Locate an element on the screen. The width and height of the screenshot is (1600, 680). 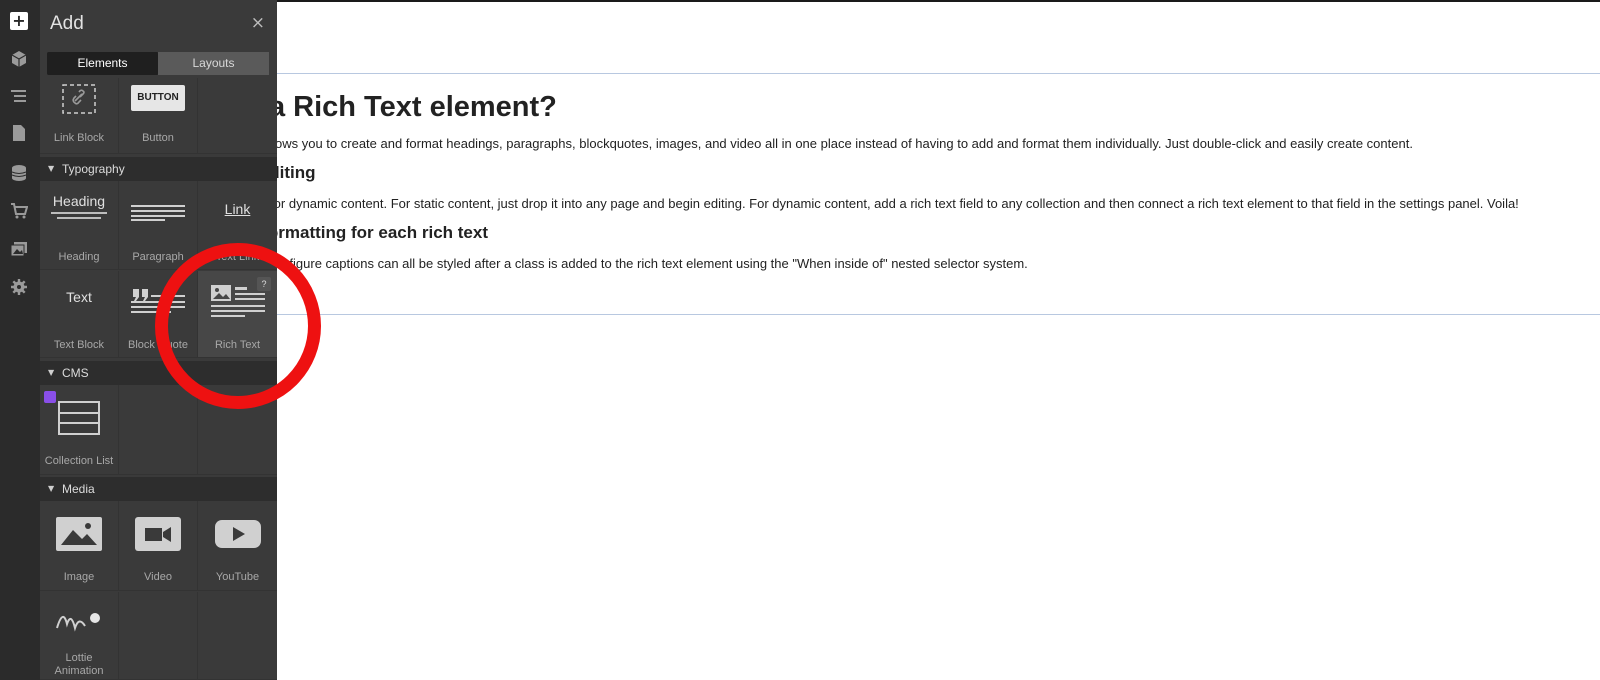
cms-row: Collection List is located at coordinates (158, 430).